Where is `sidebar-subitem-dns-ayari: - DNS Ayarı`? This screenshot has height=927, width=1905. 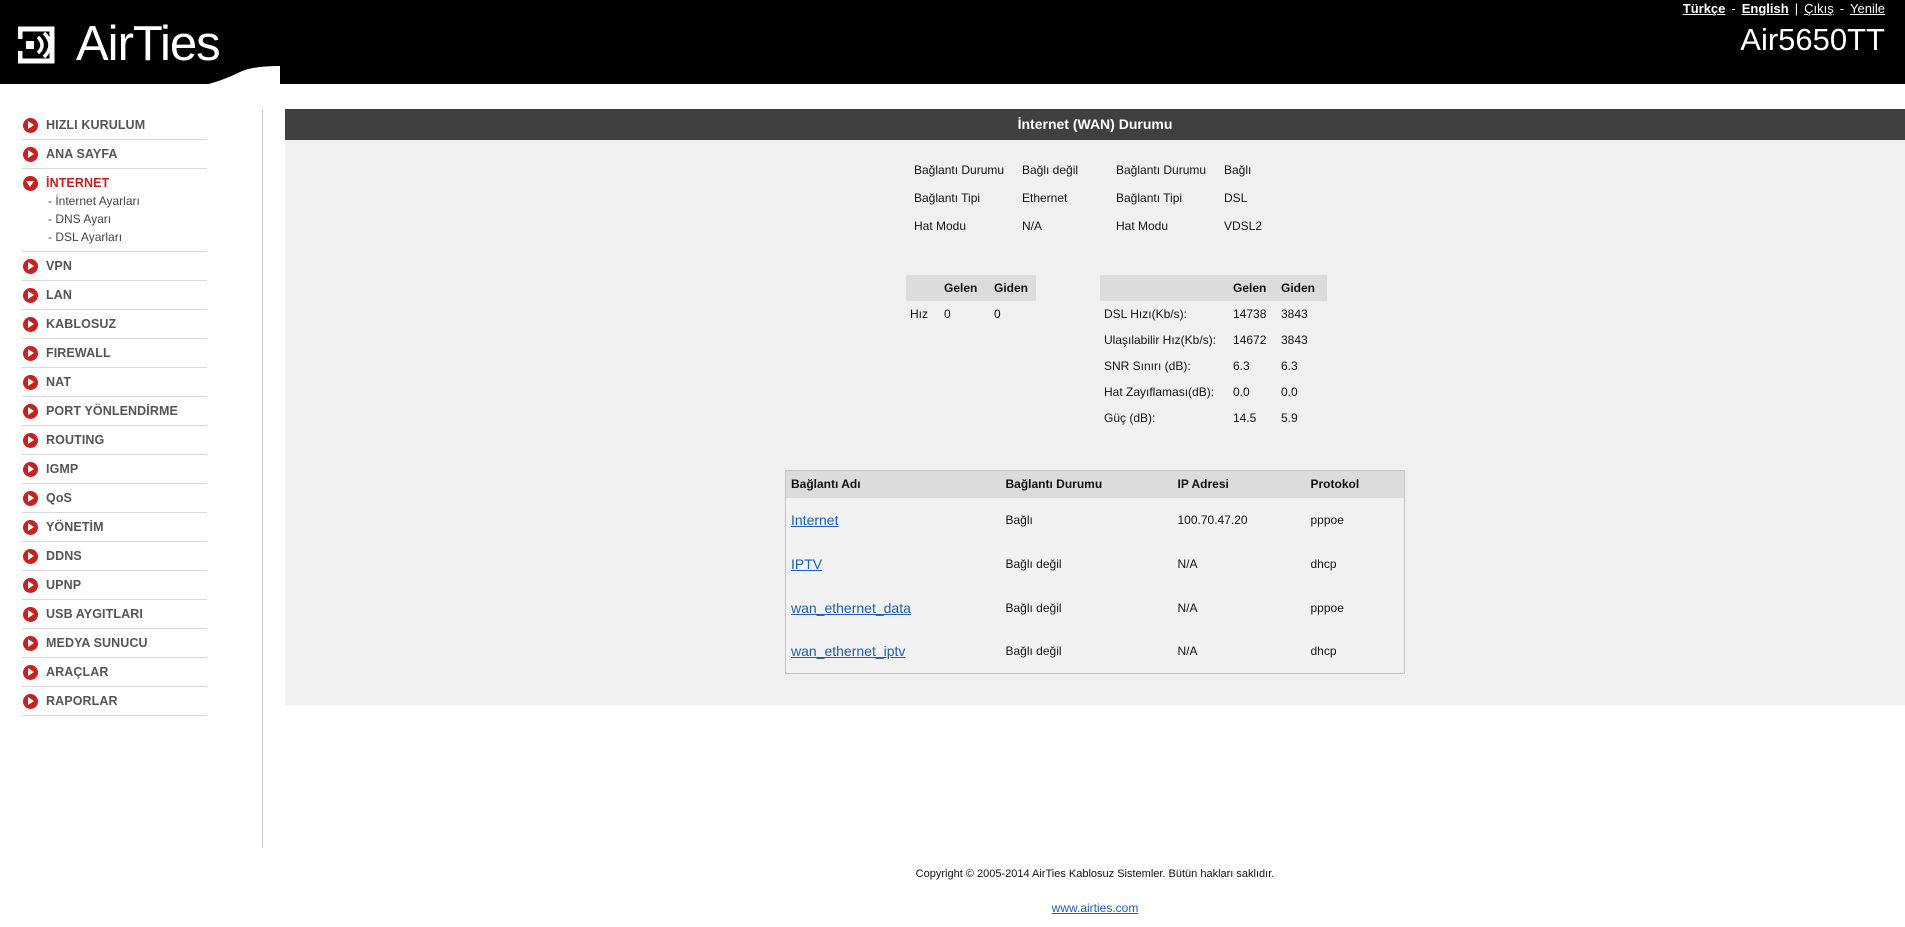 sidebar-subitem-dns-ayari: - DNS Ayarı is located at coordinates (126, 219).